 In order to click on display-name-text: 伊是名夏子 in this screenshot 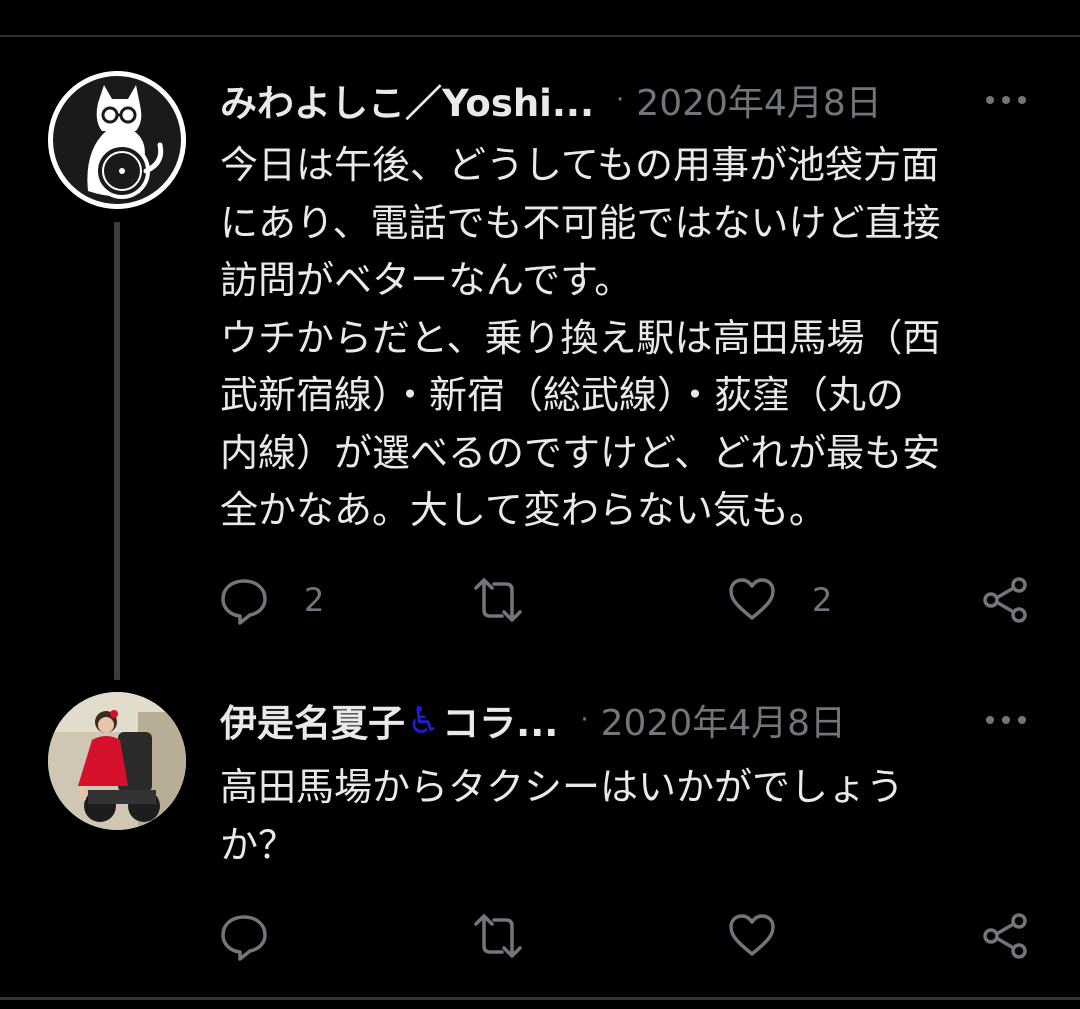, I will do `click(312, 723)`.